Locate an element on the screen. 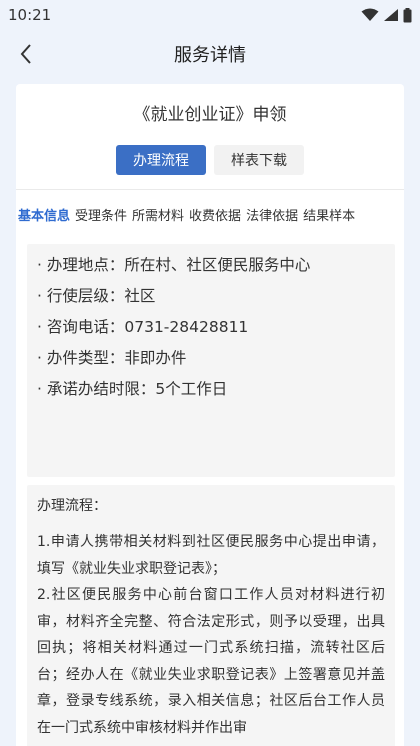  process-button: 办理流程 is located at coordinates (161, 160).